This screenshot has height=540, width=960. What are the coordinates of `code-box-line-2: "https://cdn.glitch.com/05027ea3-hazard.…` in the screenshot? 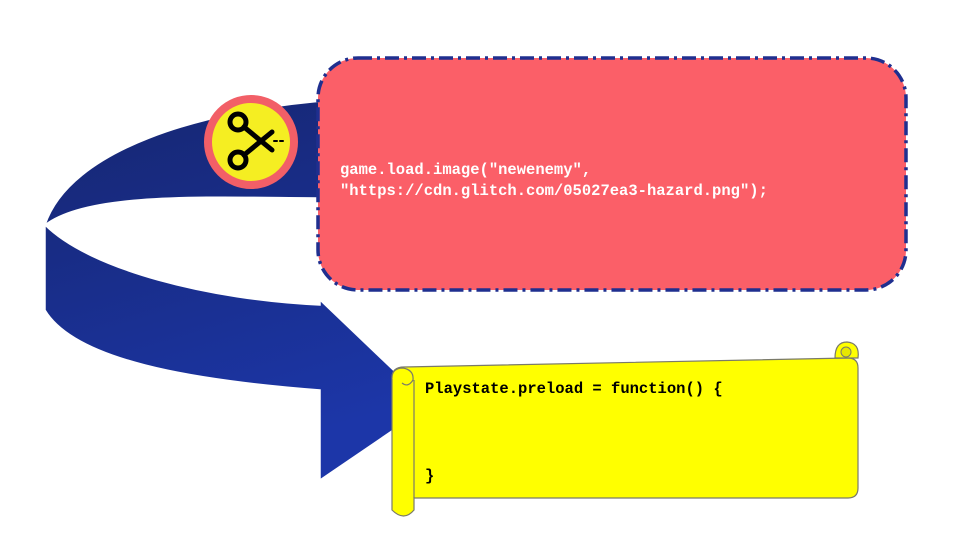 It's located at (554, 191).